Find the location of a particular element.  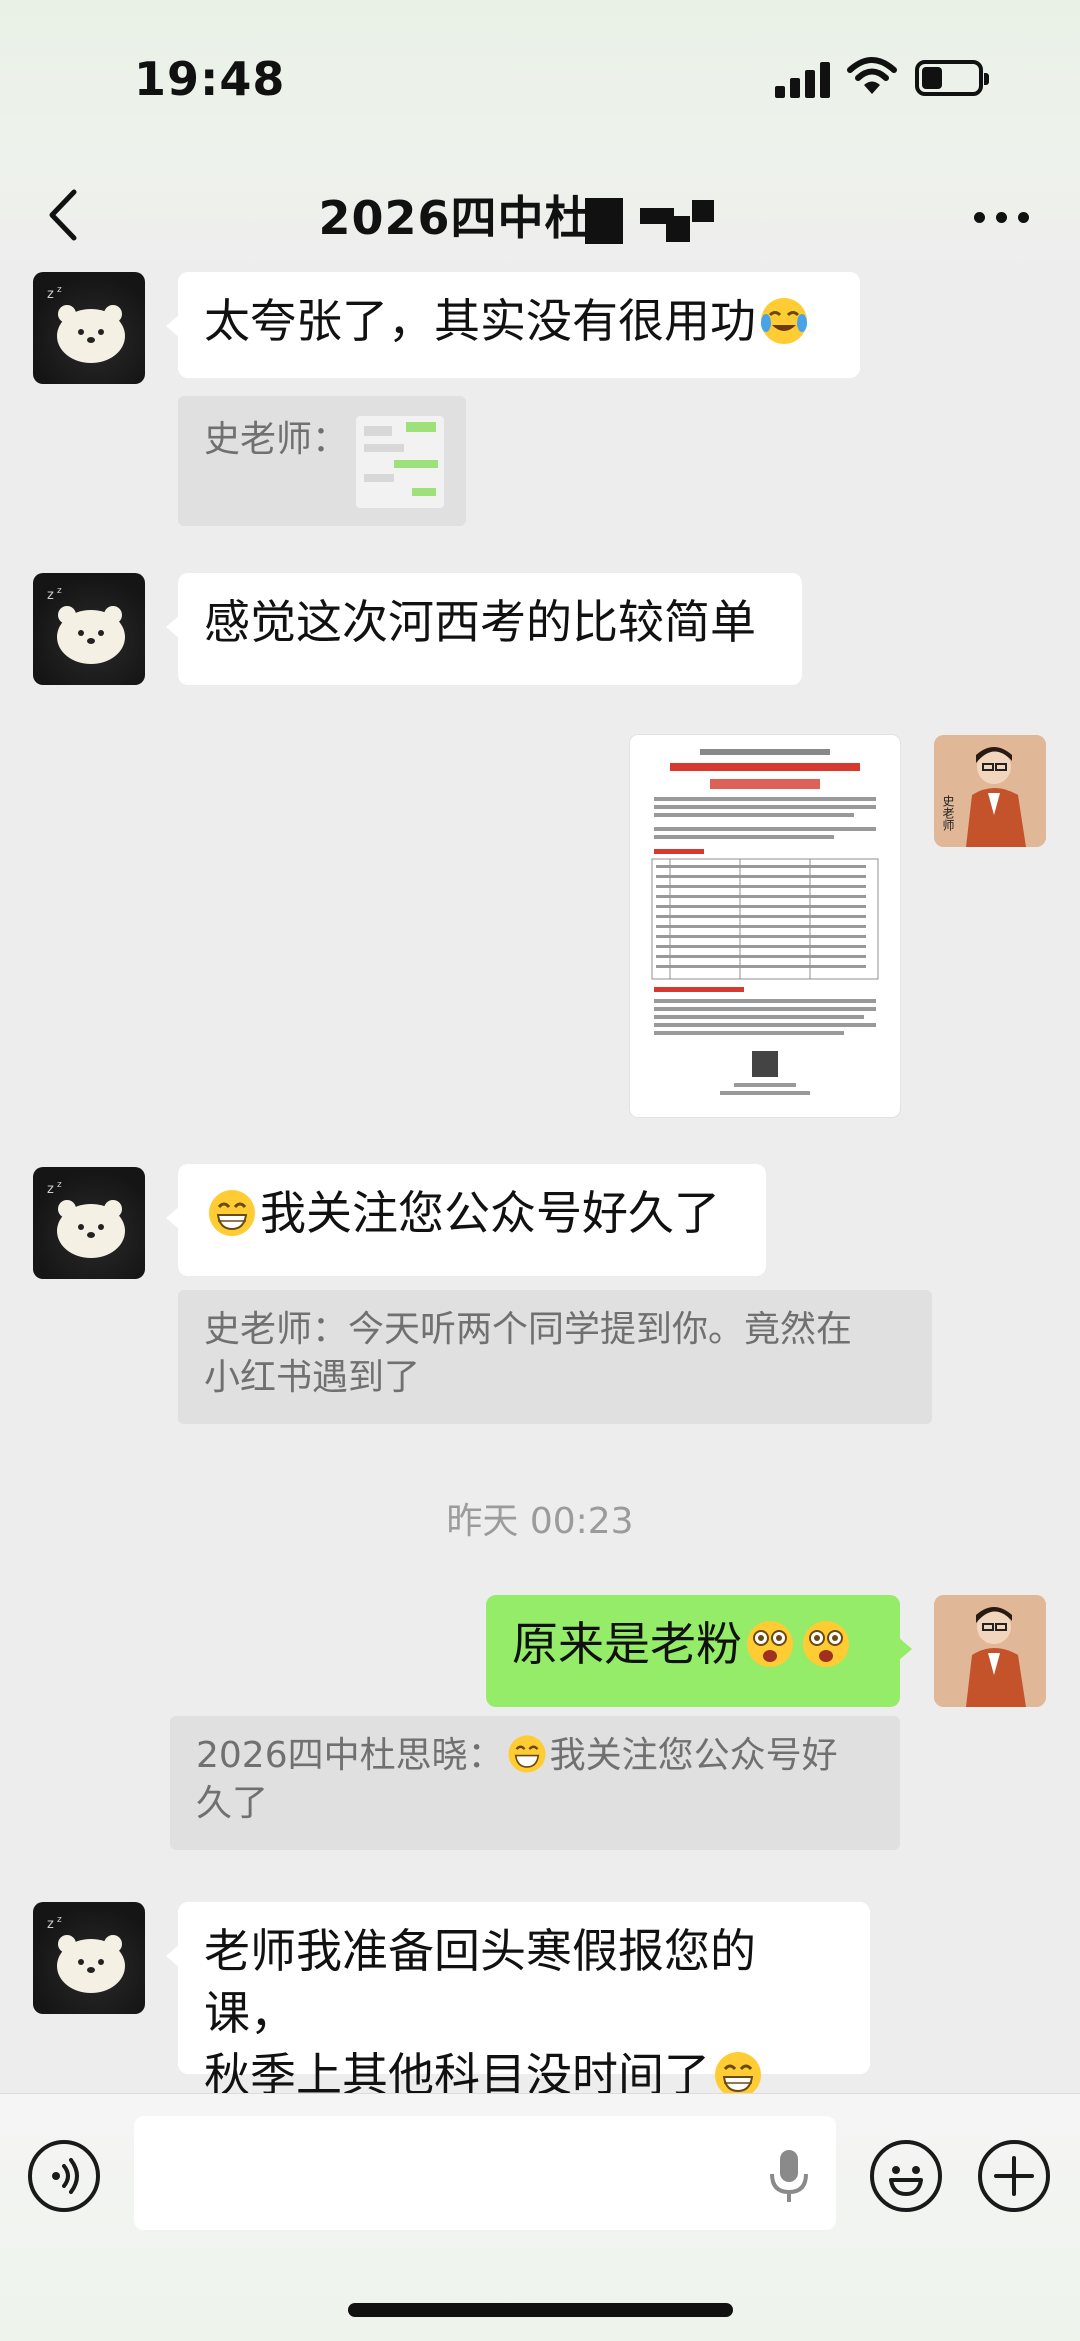

my-message-bubble: 原来是老粉 is located at coordinates (699, 1651).